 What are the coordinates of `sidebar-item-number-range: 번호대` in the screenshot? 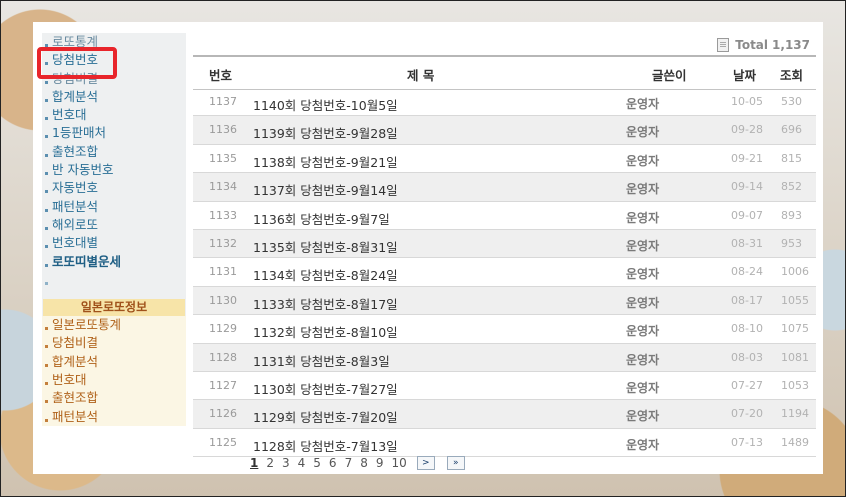 It's located at (114, 115).